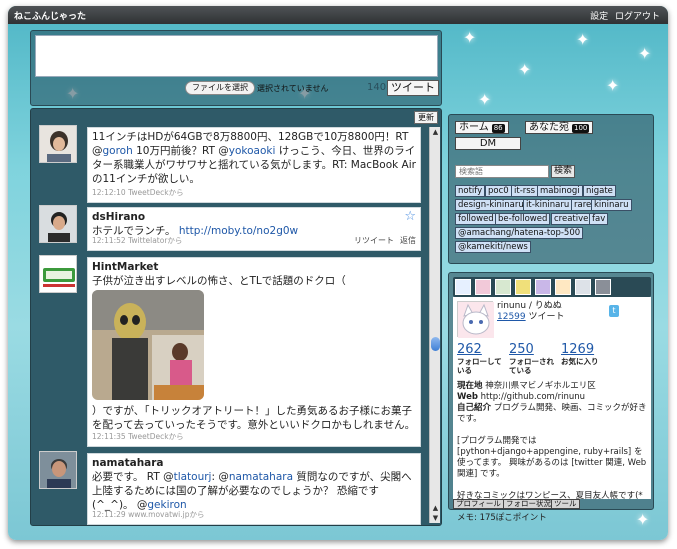 Image resolution: width=677 pixels, height=549 pixels. What do you see at coordinates (491, 205) in the screenshot?
I see `list-tag: design-kininaru` at bounding box center [491, 205].